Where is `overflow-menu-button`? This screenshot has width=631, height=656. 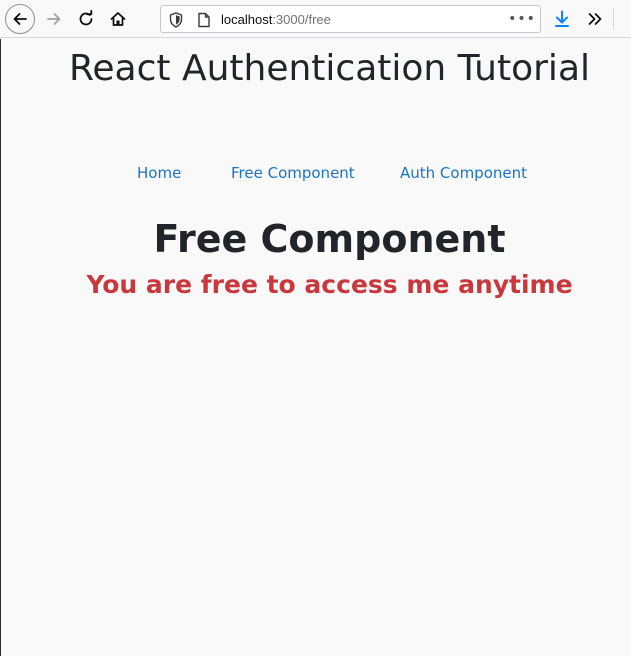
overflow-menu-button is located at coordinates (595, 19).